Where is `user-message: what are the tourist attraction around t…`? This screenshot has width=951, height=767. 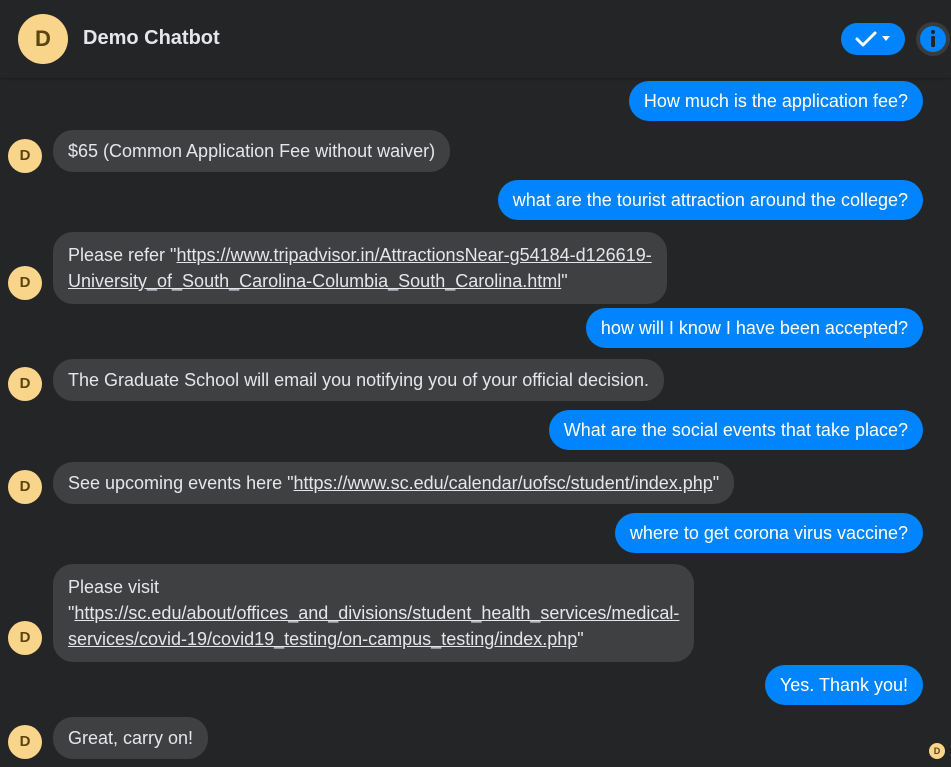 user-message: what are the tourist attraction around t… is located at coordinates (710, 200).